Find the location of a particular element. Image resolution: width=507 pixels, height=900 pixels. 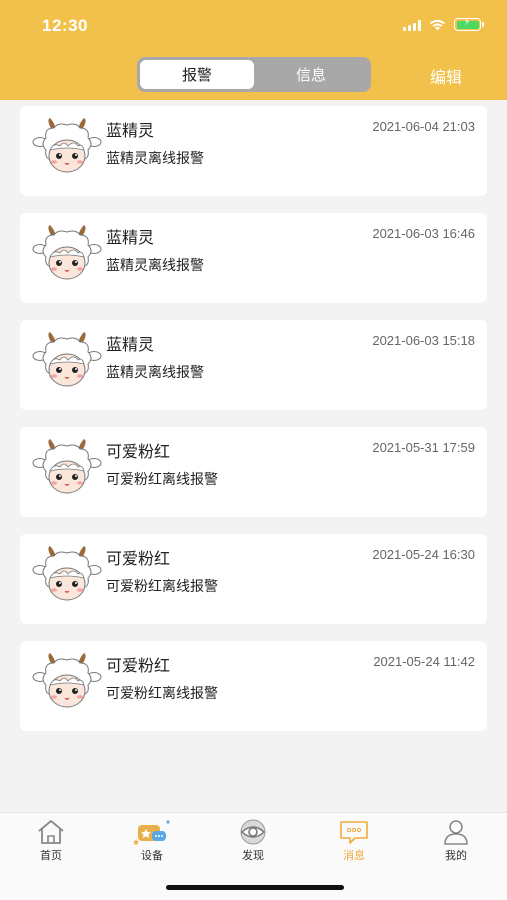

segment-control: 报警 信息 is located at coordinates (254, 74).